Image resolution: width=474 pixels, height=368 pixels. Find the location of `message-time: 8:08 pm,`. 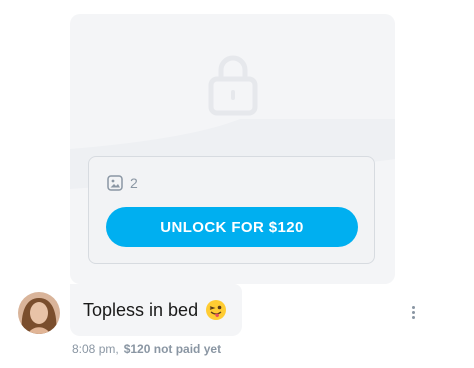

message-time: 8:08 pm, is located at coordinates (95, 349).